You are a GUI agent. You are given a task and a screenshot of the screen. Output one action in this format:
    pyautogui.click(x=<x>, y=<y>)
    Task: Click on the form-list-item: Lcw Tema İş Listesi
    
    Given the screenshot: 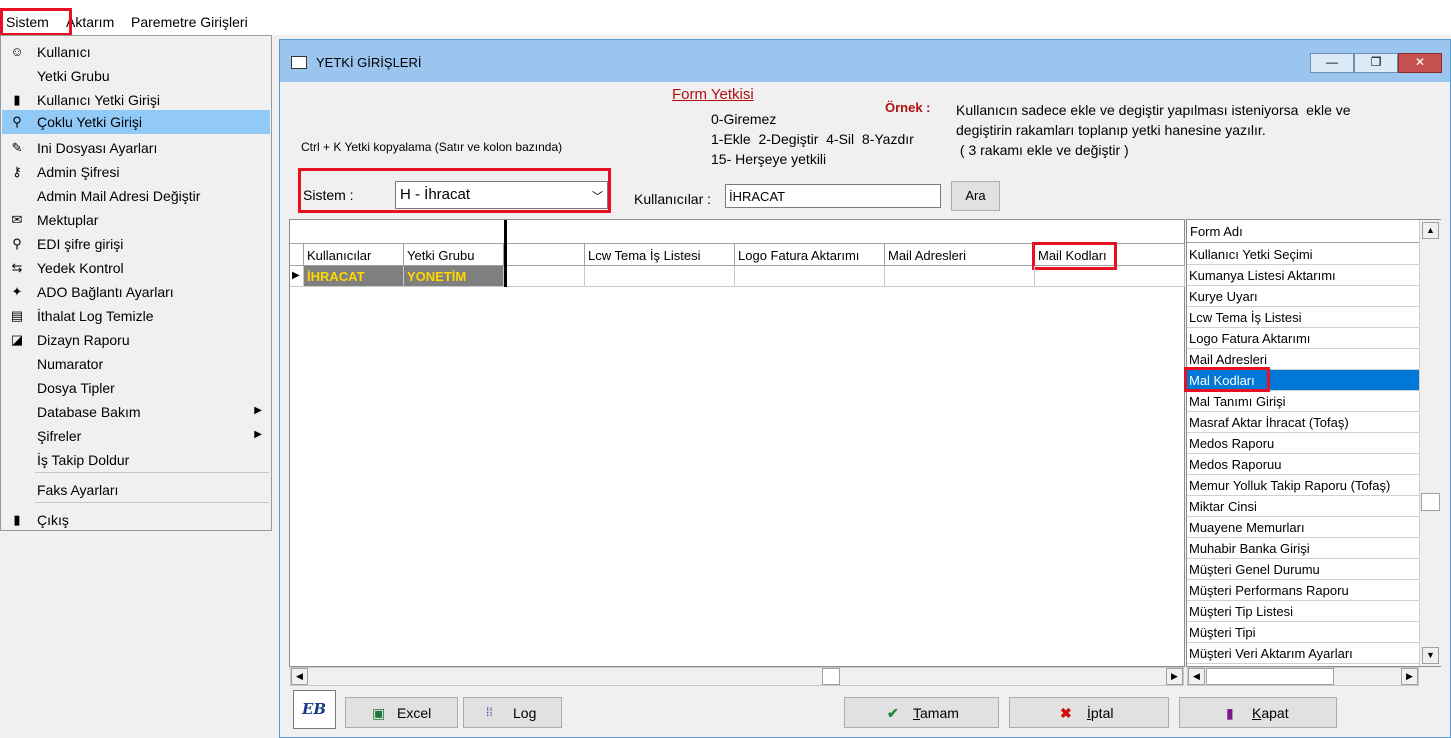 What is the action you would take?
    pyautogui.click(x=1303, y=317)
    